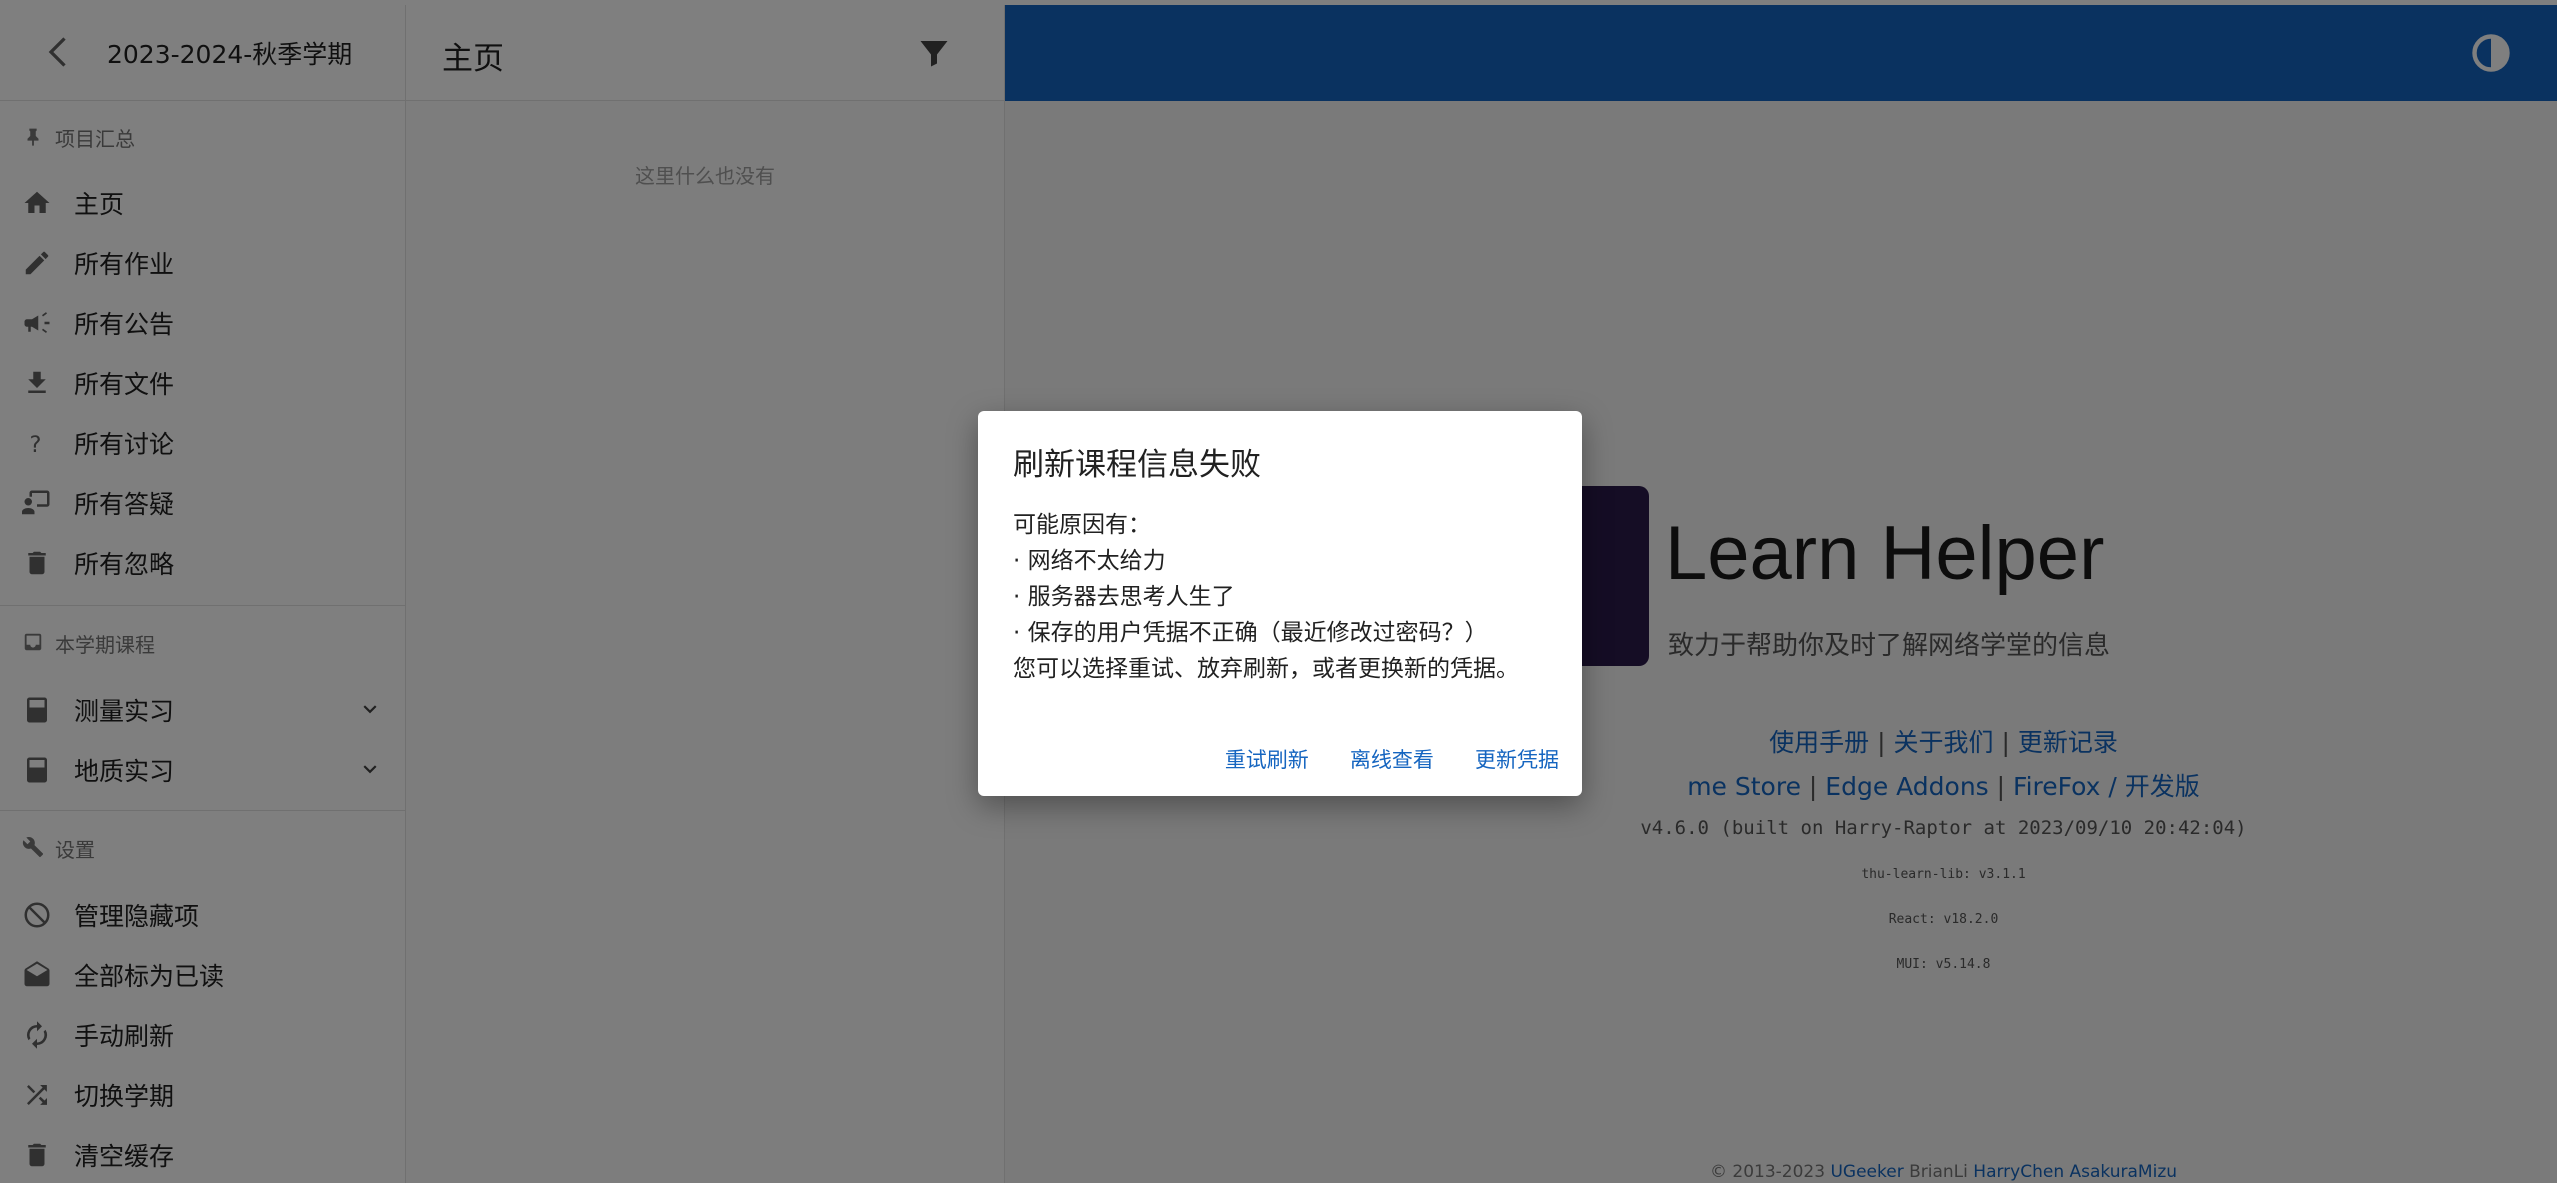  Describe the element at coordinates (1089, 561) in the screenshot. I see `dialog-line: · 网络不太给力` at that location.